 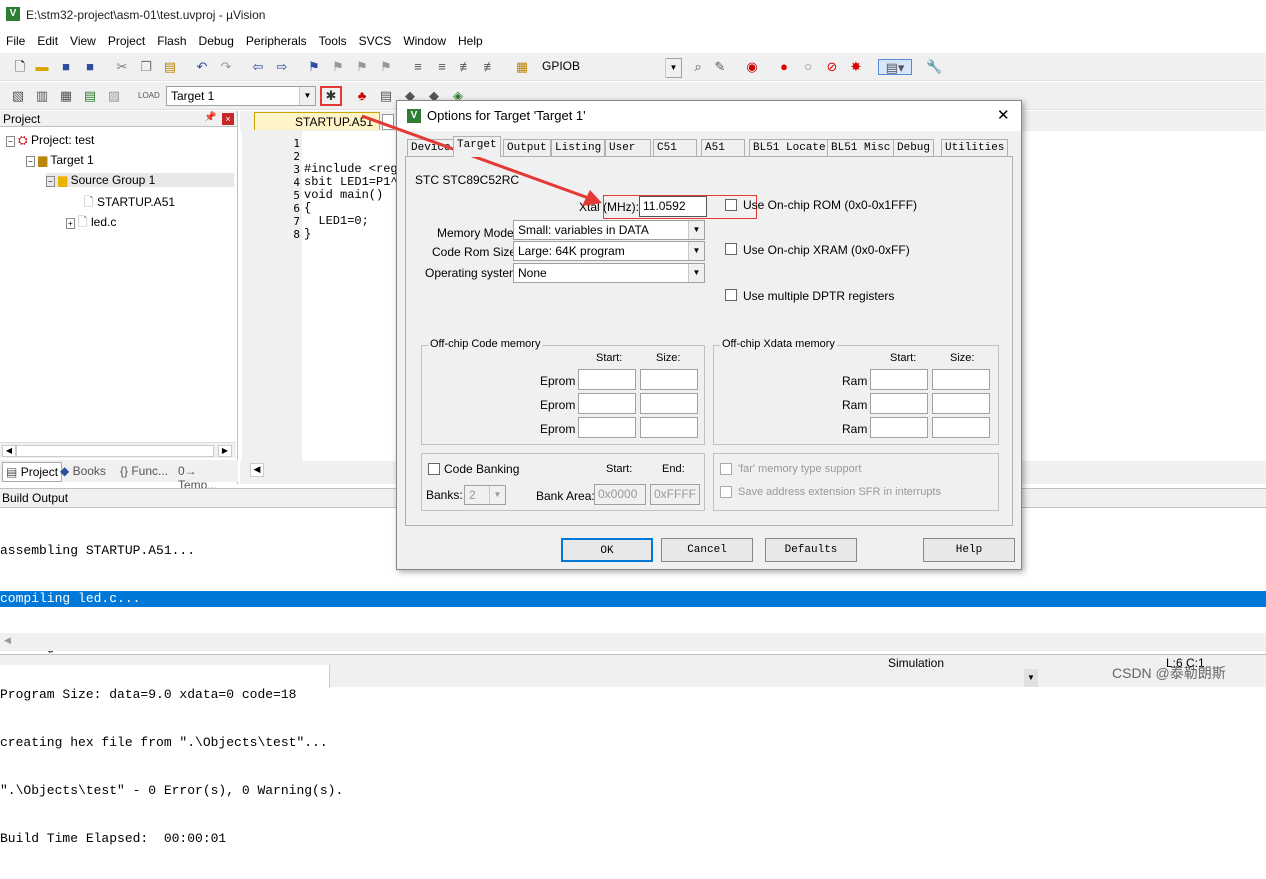 What do you see at coordinates (675, 494) in the screenshot?
I see `bank-area-end-input: 0xFFFF` at bounding box center [675, 494].